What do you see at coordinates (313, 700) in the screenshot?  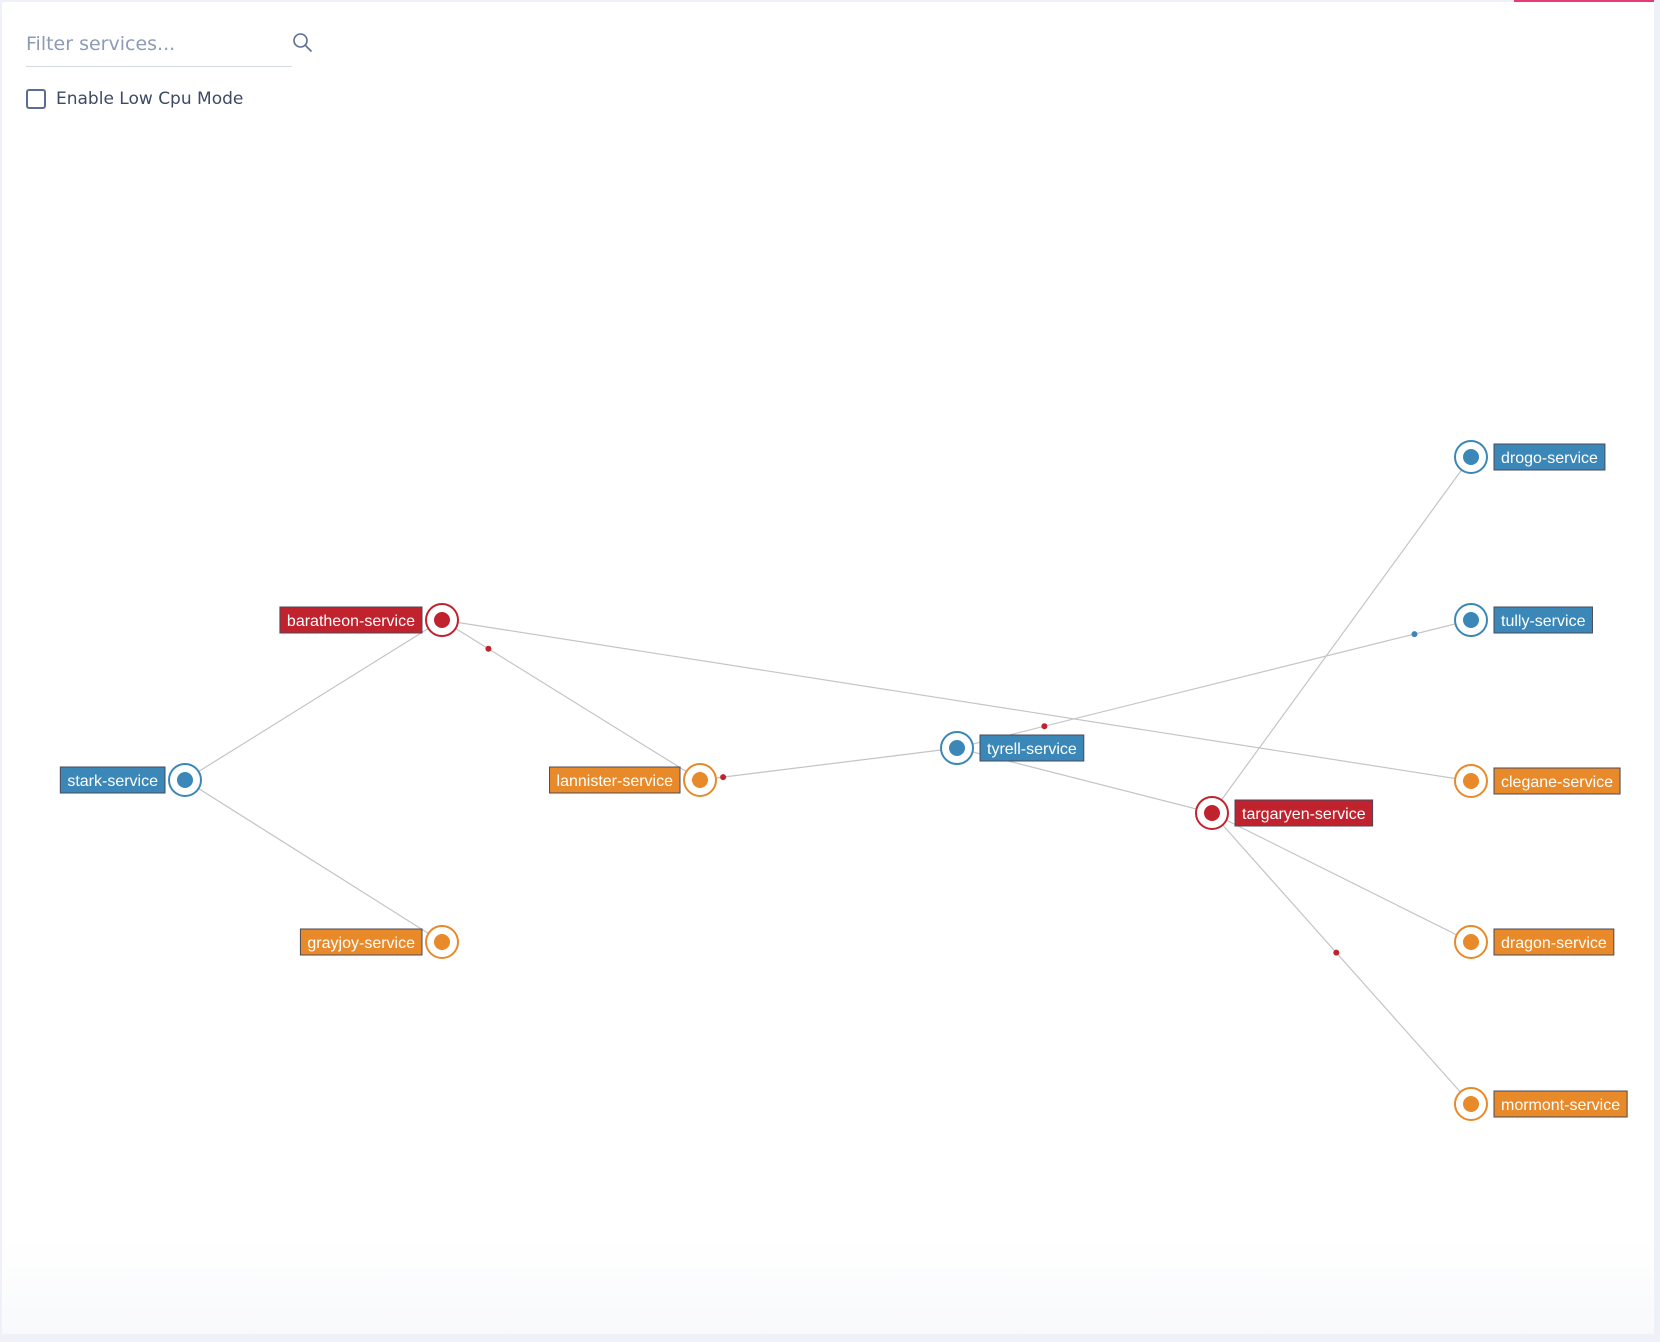 I see `edge-stark-baratheon` at bounding box center [313, 700].